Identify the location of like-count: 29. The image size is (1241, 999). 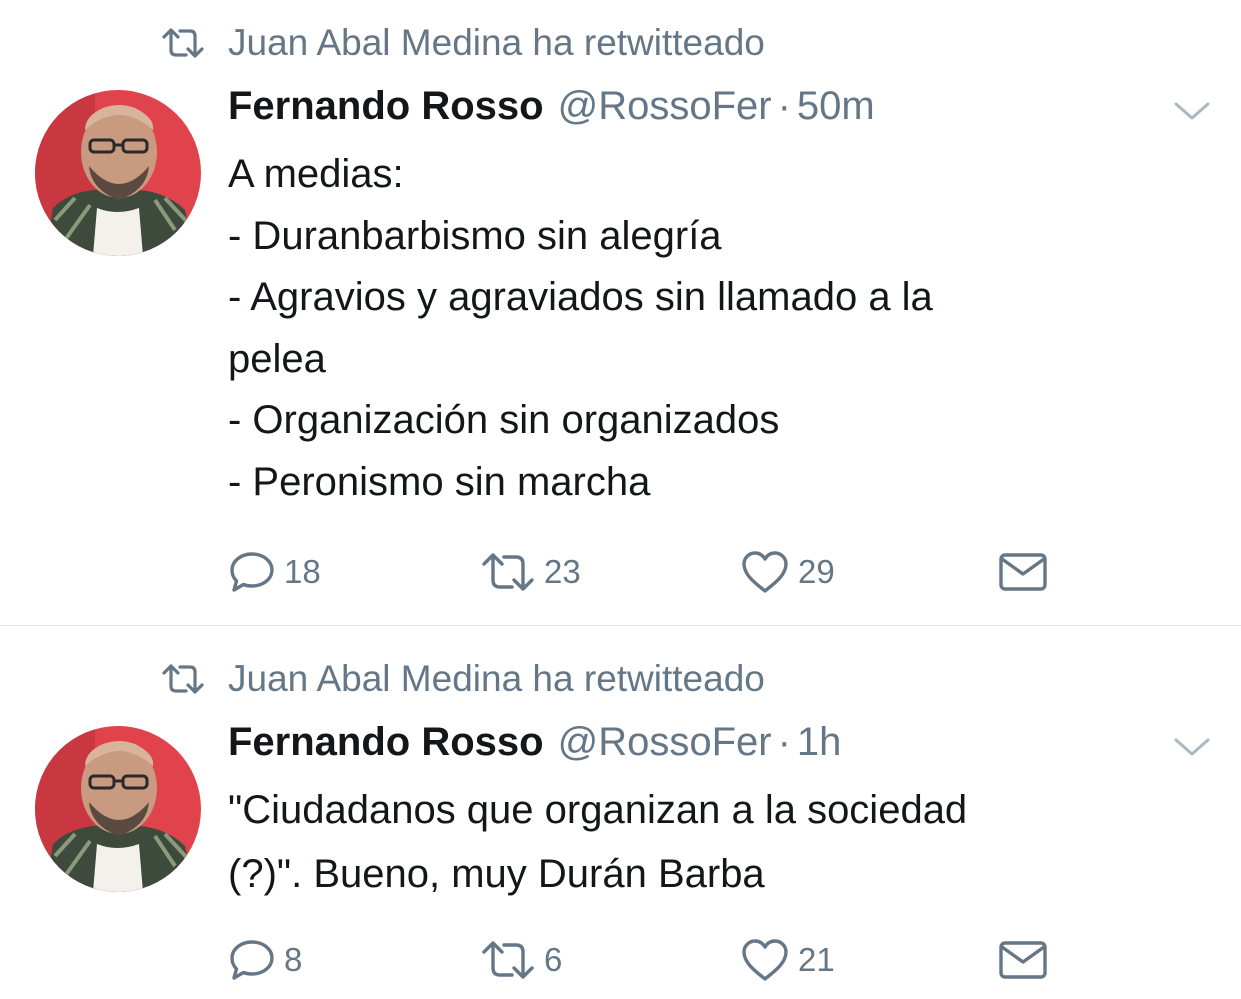
(816, 571).